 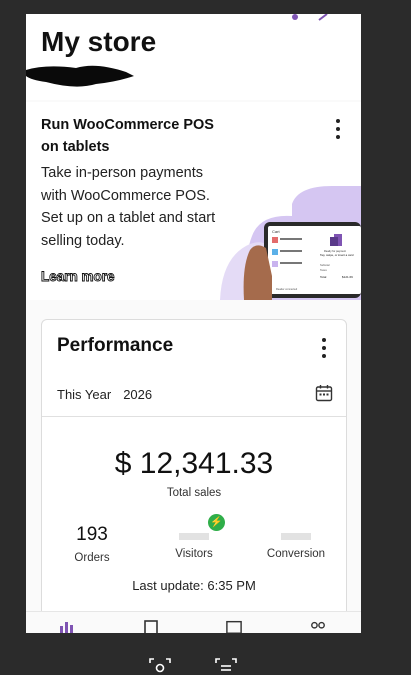 I want to click on mockup-reader: Reader connected, so click(x=287, y=289).